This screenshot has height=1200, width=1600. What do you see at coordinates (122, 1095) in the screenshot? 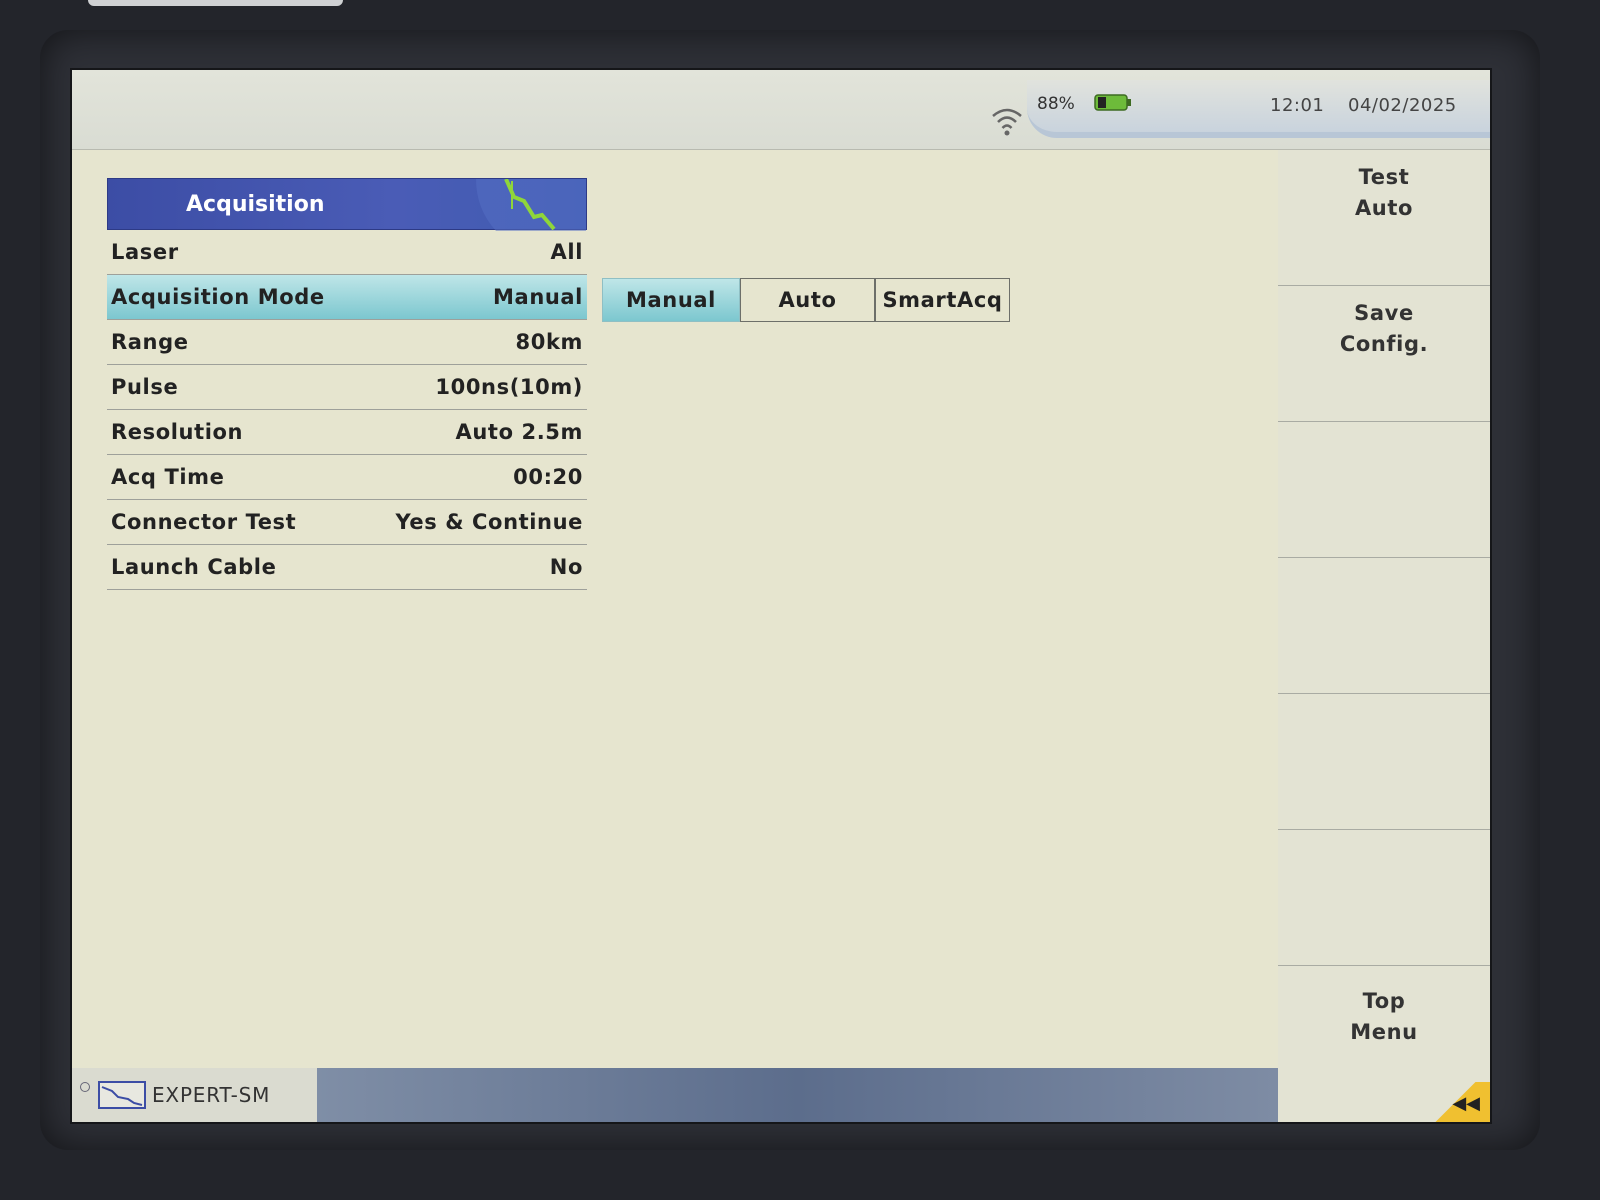
I see `otdr-trace-icon` at bounding box center [122, 1095].